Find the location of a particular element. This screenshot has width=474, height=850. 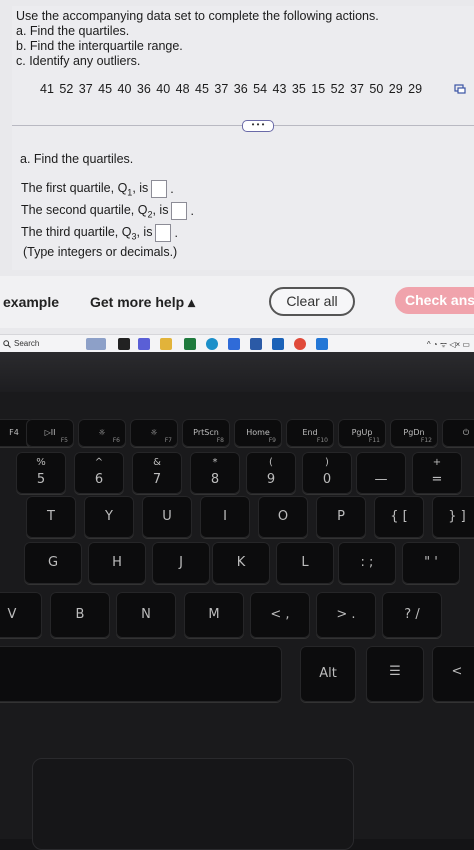

key-label: K is located at coordinates (241, 562).